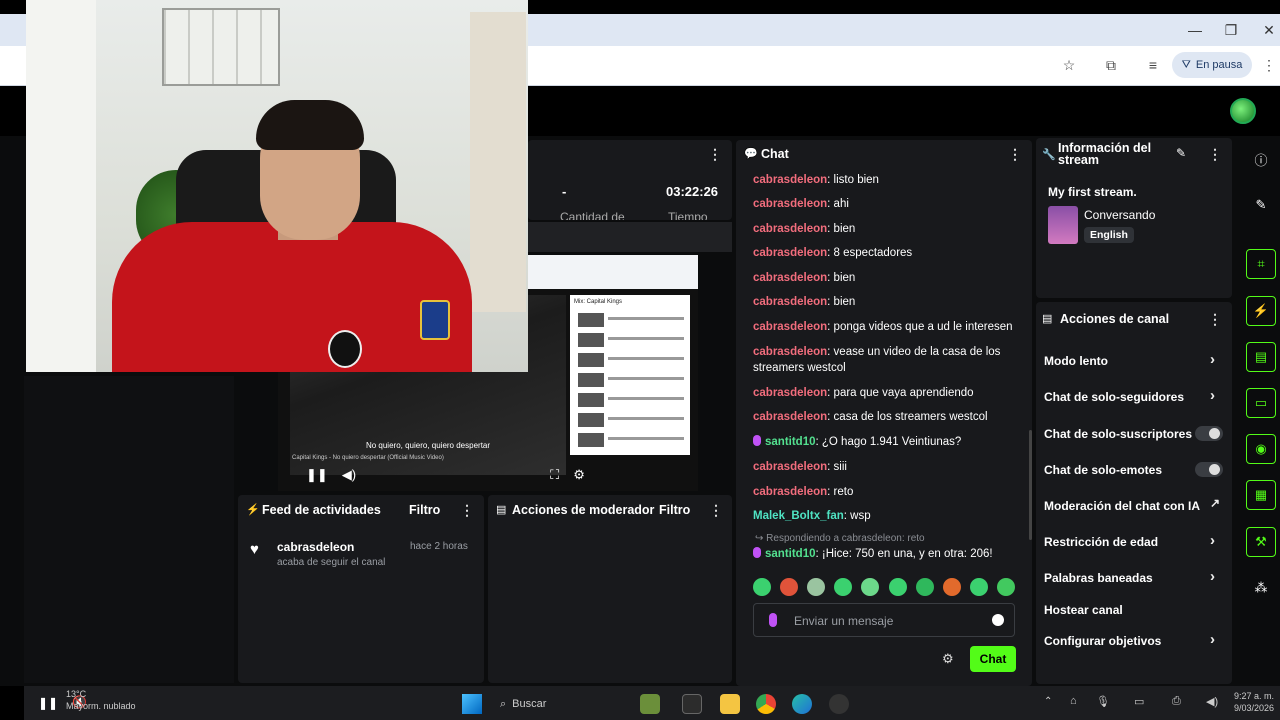 The image size is (1280, 720). What do you see at coordinates (1069, 65) in the screenshot?
I see `star-icon: ☆` at bounding box center [1069, 65].